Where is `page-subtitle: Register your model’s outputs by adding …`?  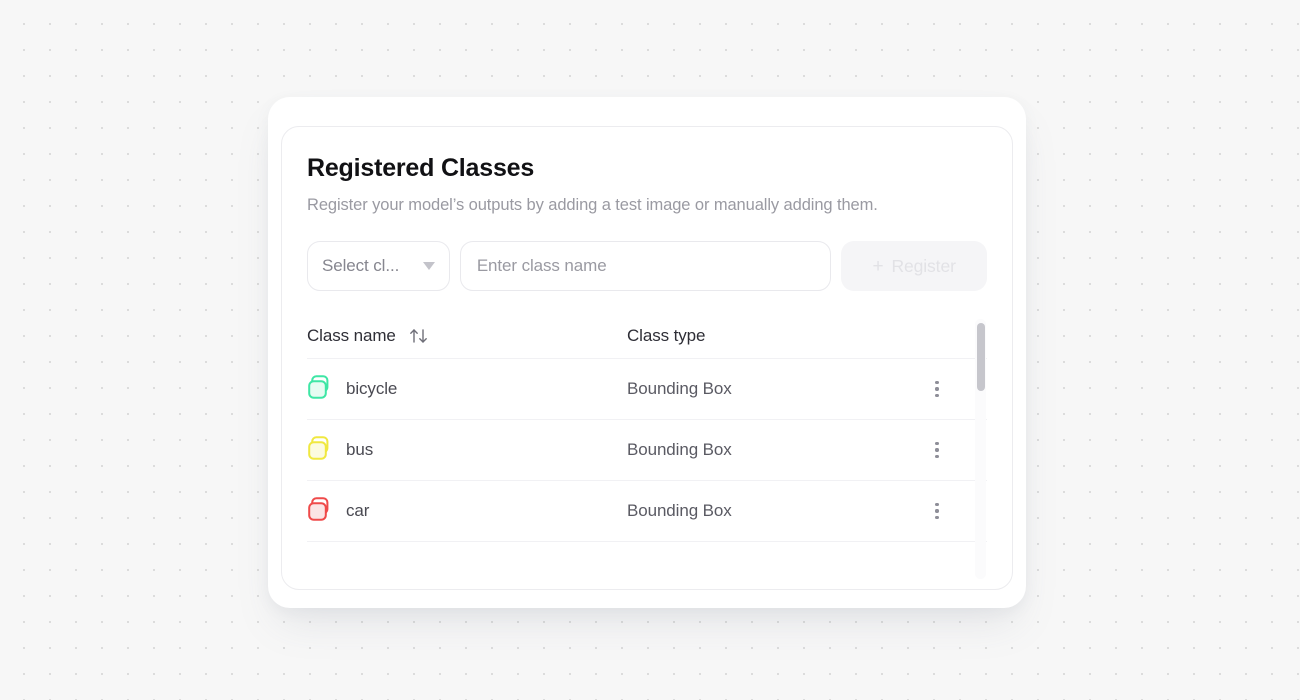
page-subtitle: Register your model’s outputs by adding … is located at coordinates (592, 205).